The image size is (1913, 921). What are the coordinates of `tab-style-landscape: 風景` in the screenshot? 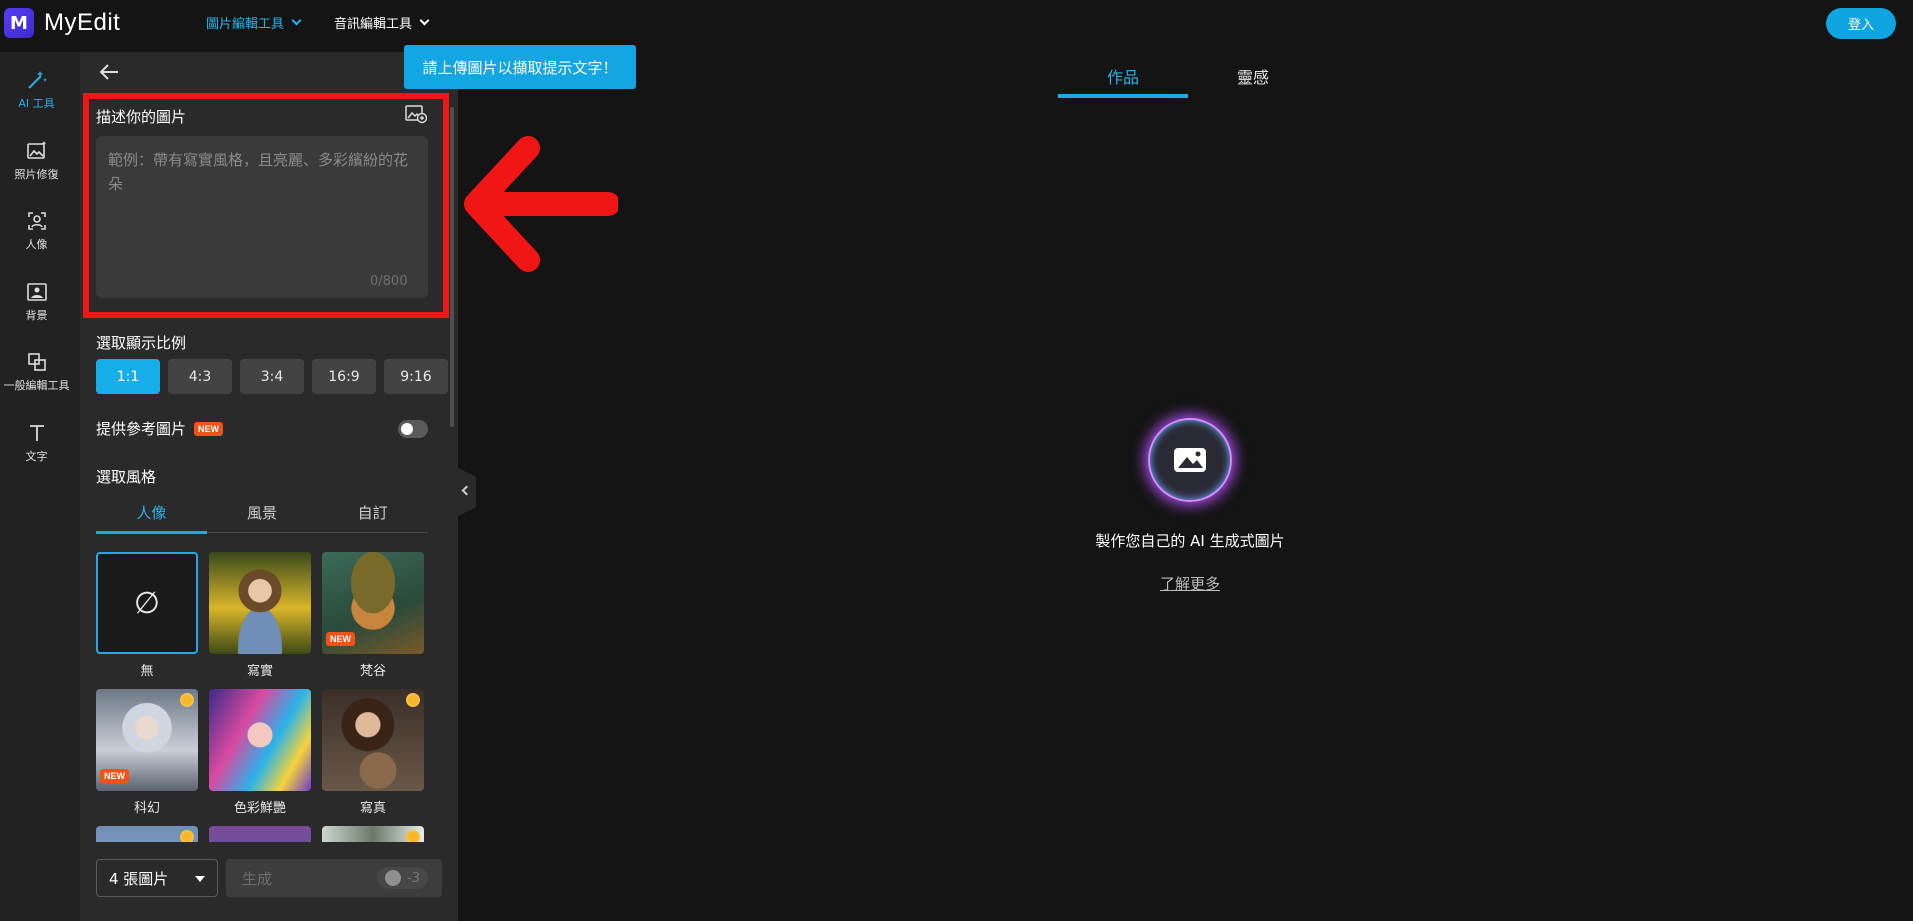 It's located at (262, 513).